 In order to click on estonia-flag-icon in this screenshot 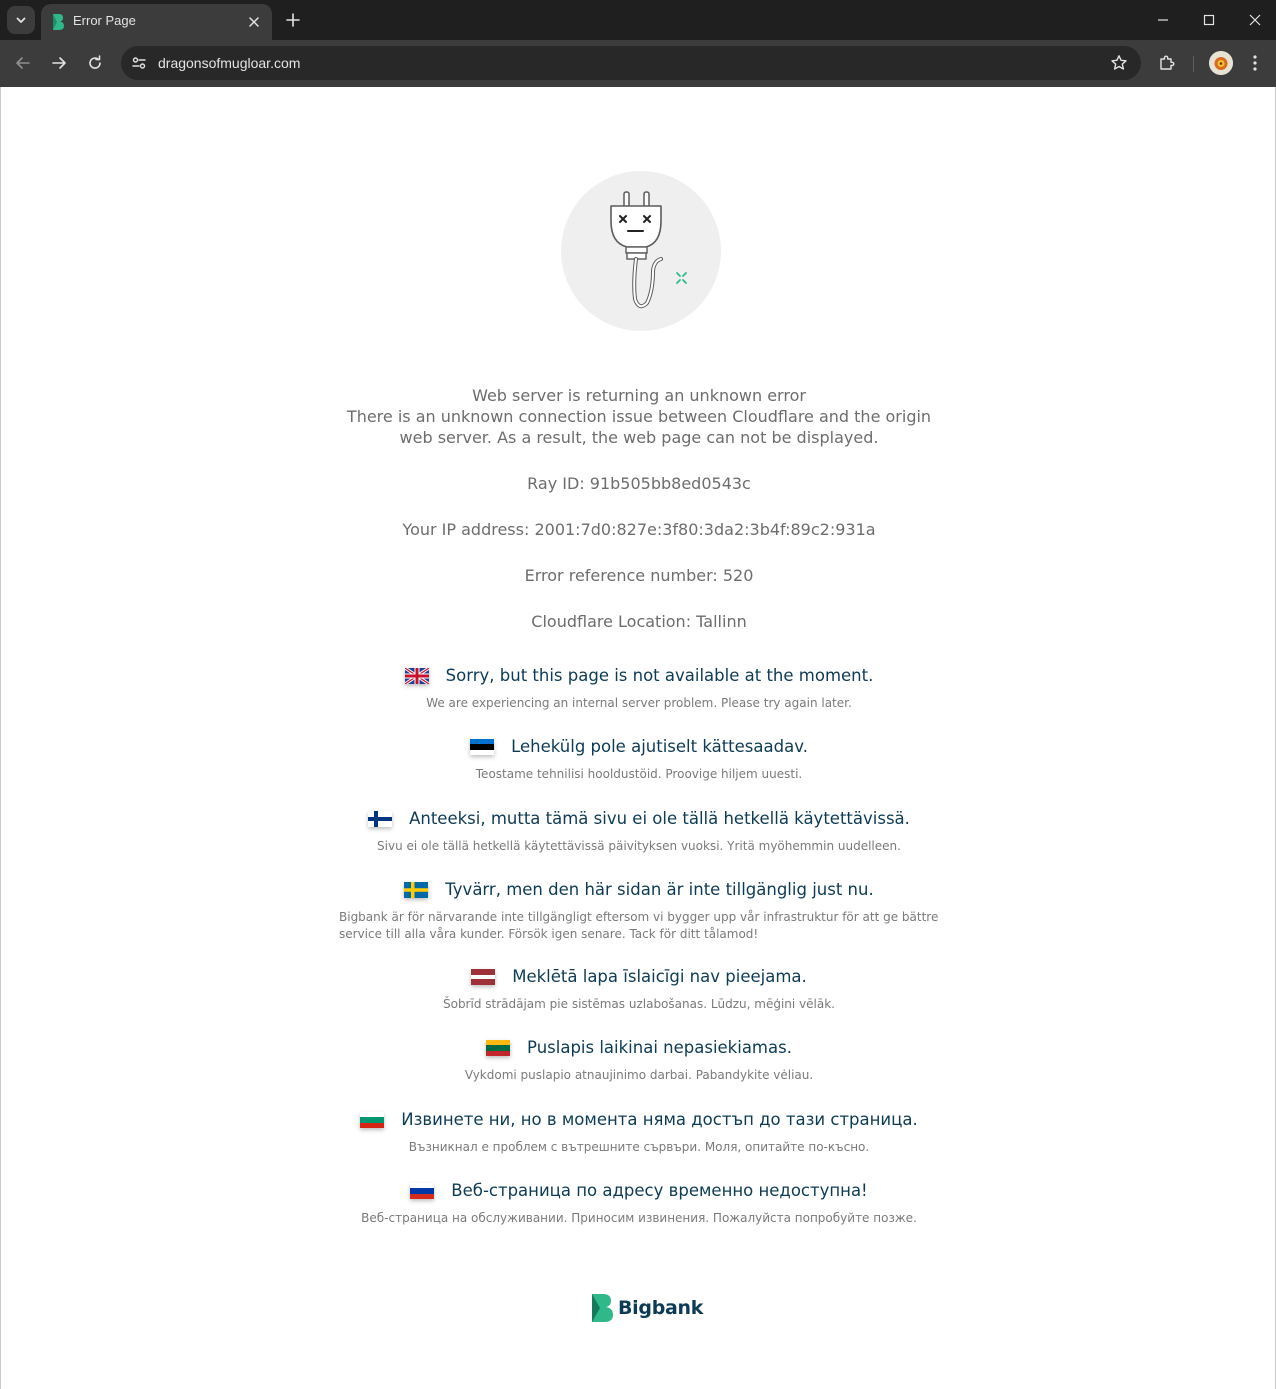, I will do `click(482, 747)`.